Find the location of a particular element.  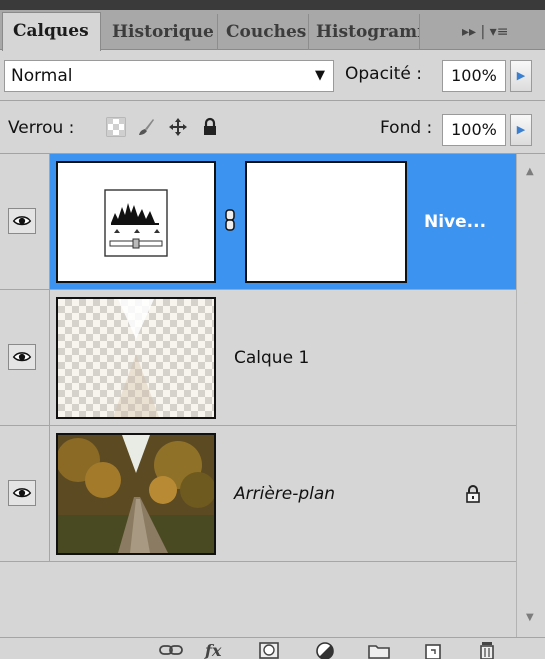

adjustment-layer-icon is located at coordinates (325, 649).